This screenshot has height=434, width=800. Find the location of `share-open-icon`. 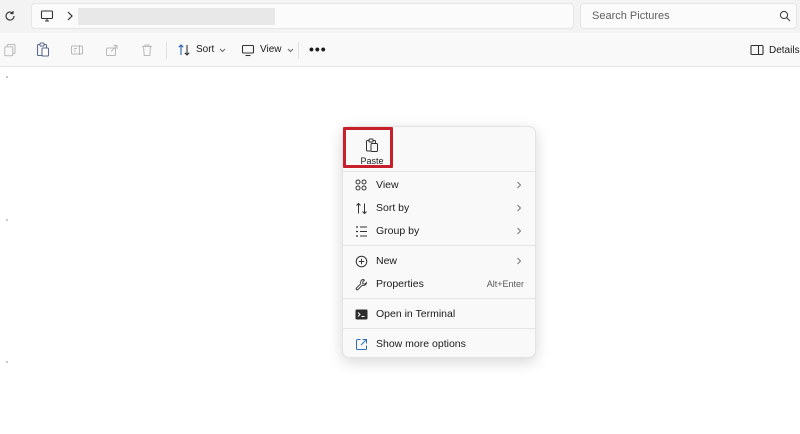

share-open-icon is located at coordinates (361, 344).